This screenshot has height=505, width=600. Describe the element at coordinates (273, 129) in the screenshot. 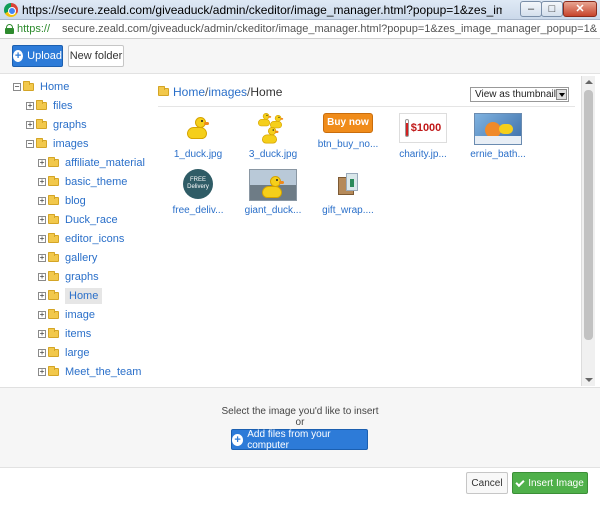

I see `ducks-image` at that location.